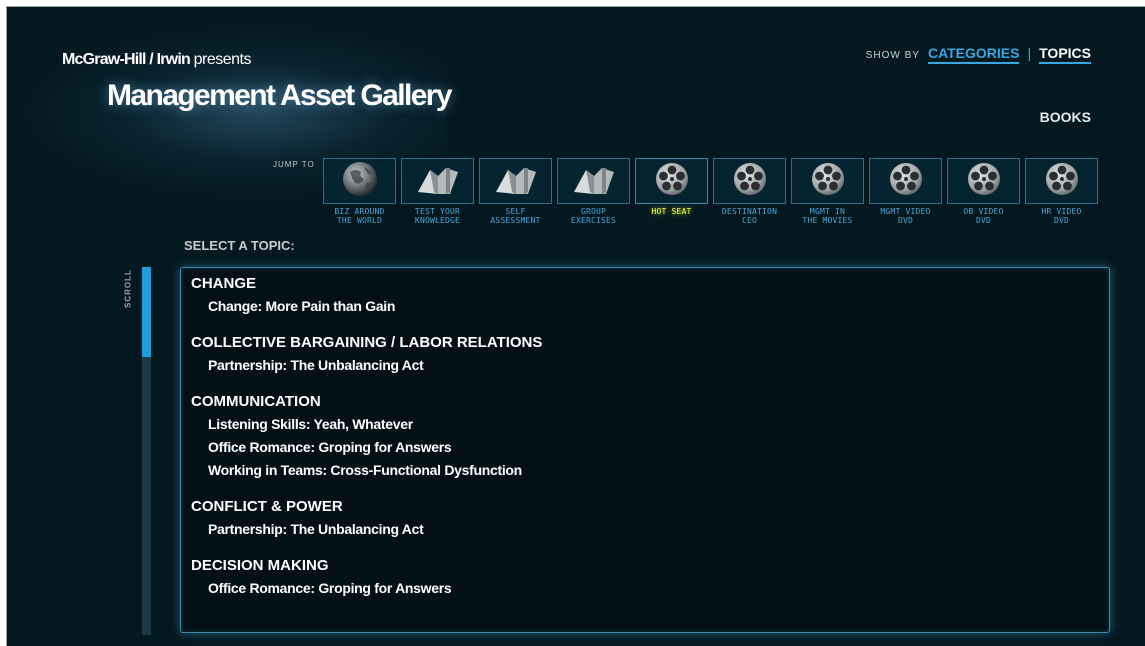  What do you see at coordinates (1065, 117) in the screenshot?
I see `books-link: BOOKS` at bounding box center [1065, 117].